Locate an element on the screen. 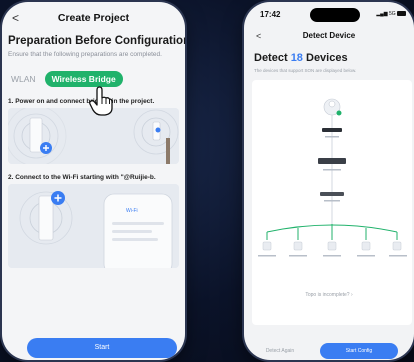 This screenshot has height=362, width=414. start-button: Start is located at coordinates (102, 348).